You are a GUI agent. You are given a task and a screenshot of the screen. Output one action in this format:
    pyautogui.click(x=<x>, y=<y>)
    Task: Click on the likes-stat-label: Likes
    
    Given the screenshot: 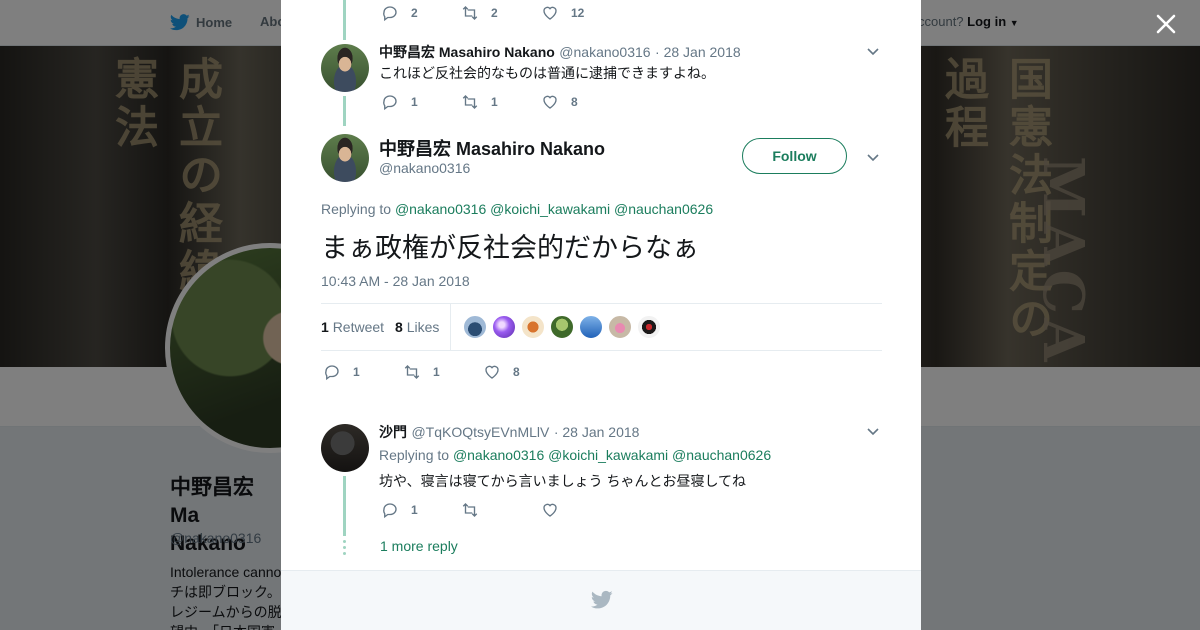 What is the action you would take?
    pyautogui.click(x=423, y=327)
    